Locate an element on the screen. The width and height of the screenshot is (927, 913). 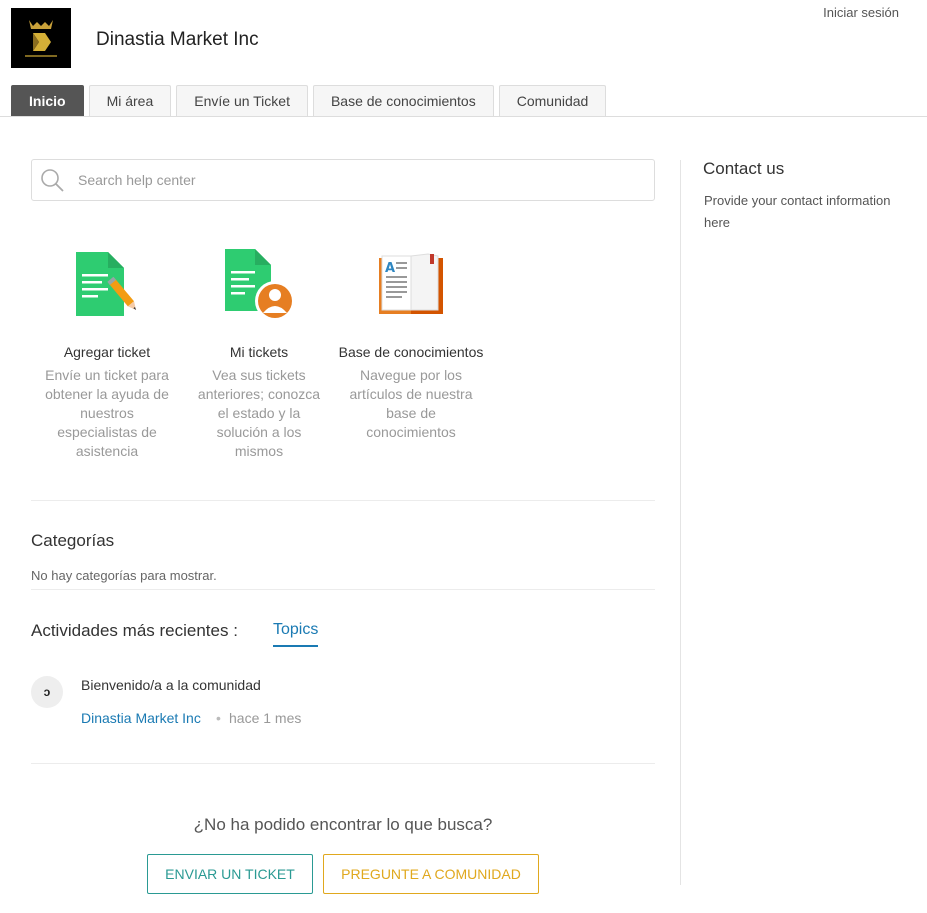
tab-topics: Topics is located at coordinates (296, 634).